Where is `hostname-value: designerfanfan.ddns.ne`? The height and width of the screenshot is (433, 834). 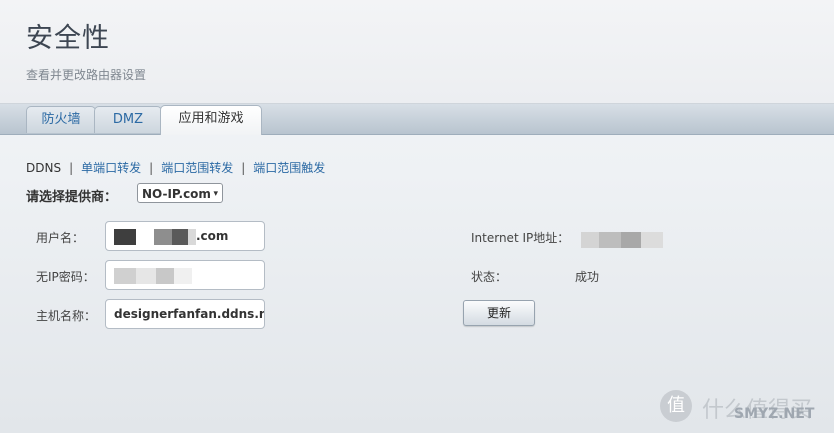
hostname-value: designerfanfan.ddns.ne is located at coordinates (189, 314).